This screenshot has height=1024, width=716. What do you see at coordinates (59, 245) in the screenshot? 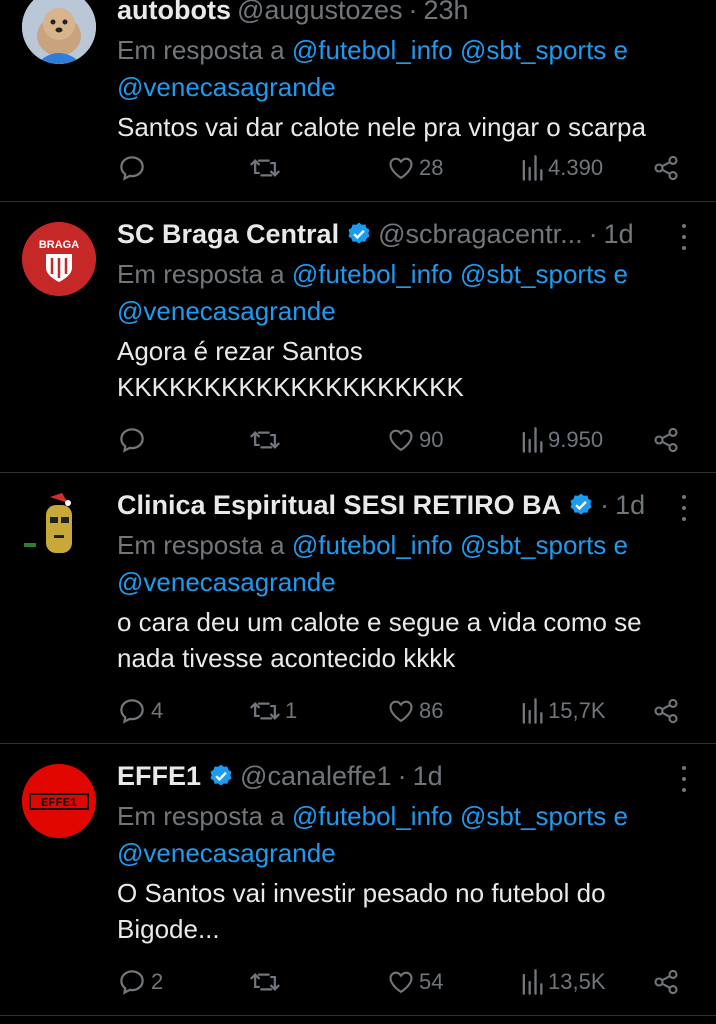
I see `avatar-logo-text: BRAGA` at bounding box center [59, 245].